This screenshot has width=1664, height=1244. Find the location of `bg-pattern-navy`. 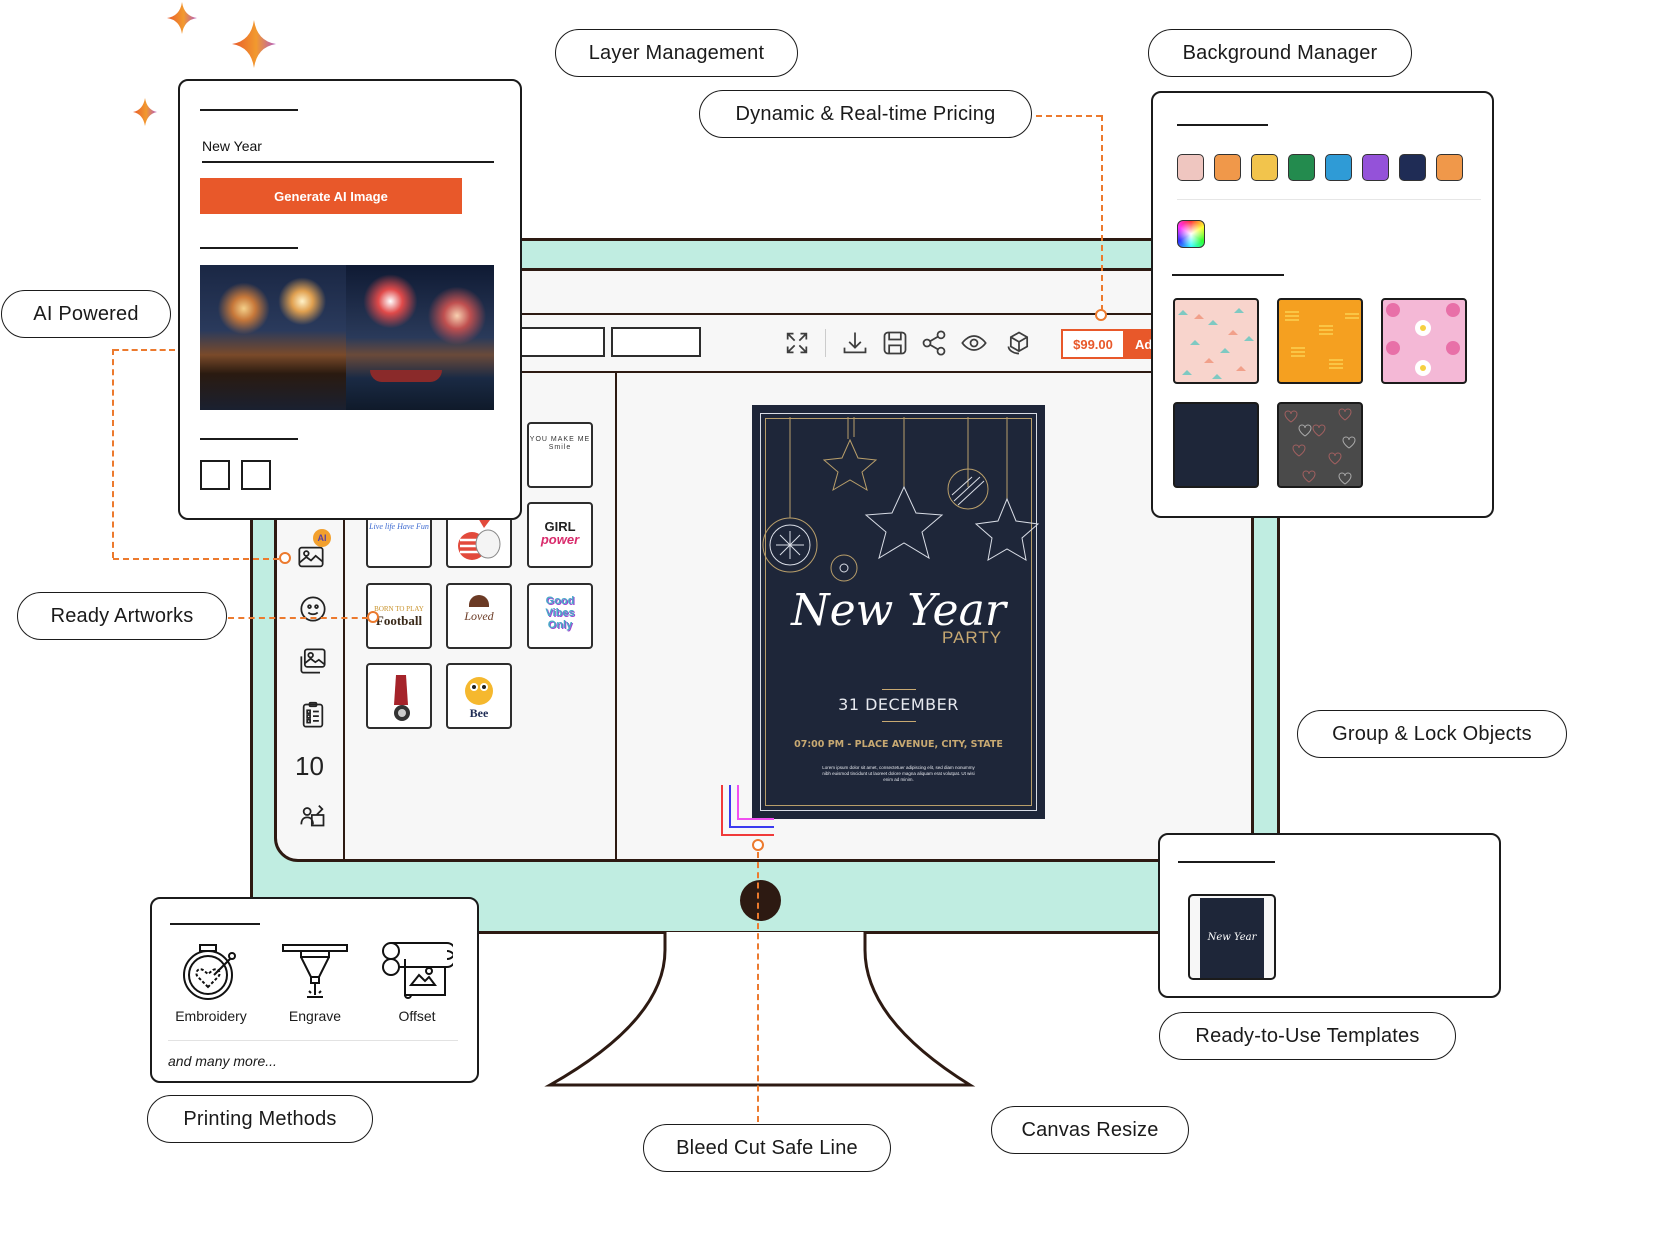

bg-pattern-navy is located at coordinates (1216, 445).